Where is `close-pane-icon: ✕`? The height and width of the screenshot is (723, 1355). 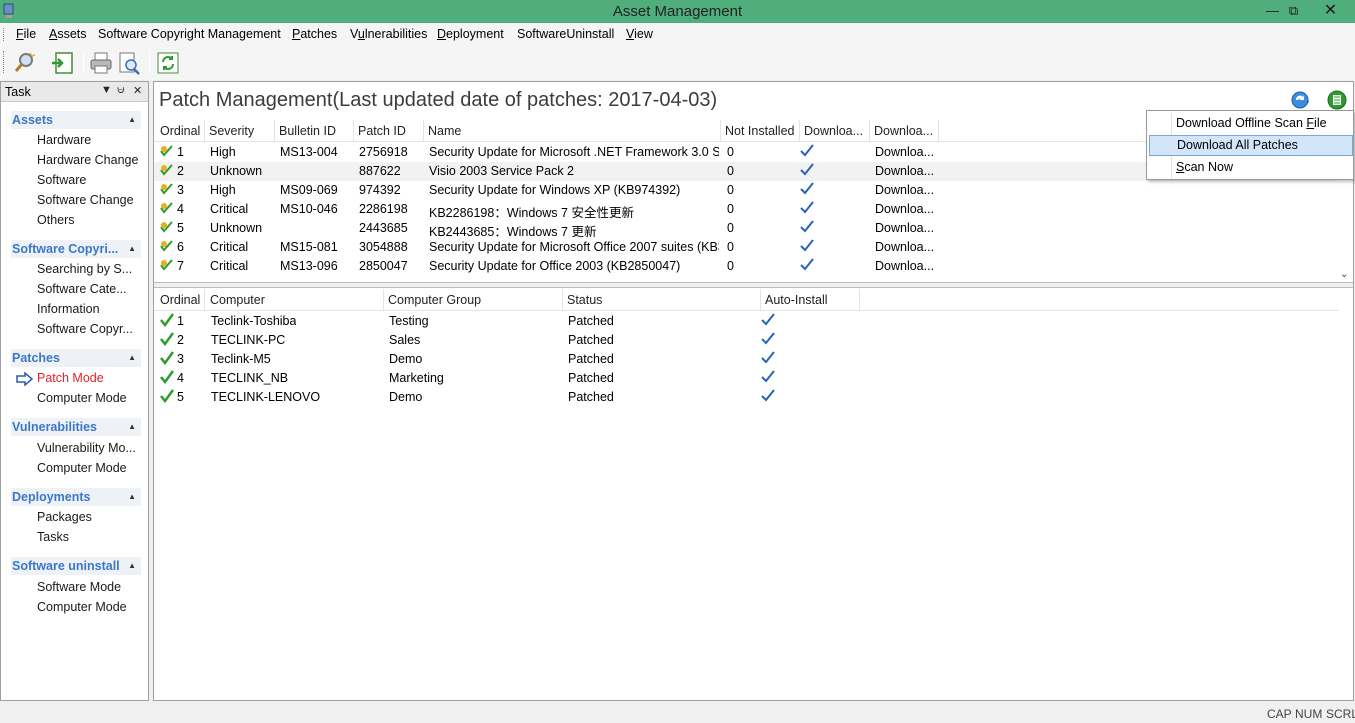
close-pane-icon: ✕ is located at coordinates (137, 90).